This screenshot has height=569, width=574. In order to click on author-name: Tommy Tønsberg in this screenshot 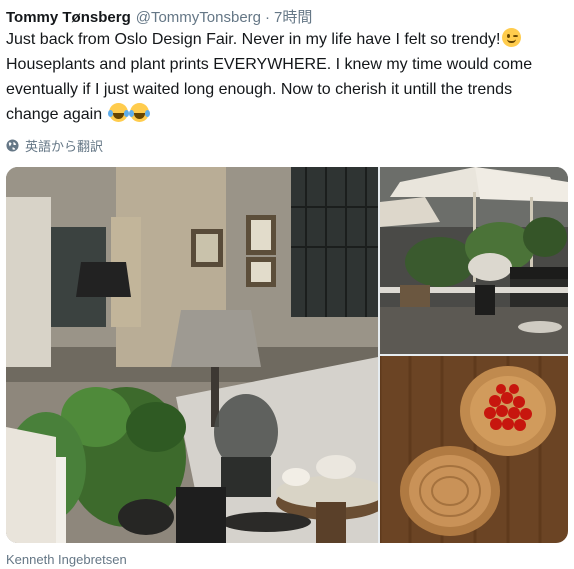, I will do `click(68, 17)`.